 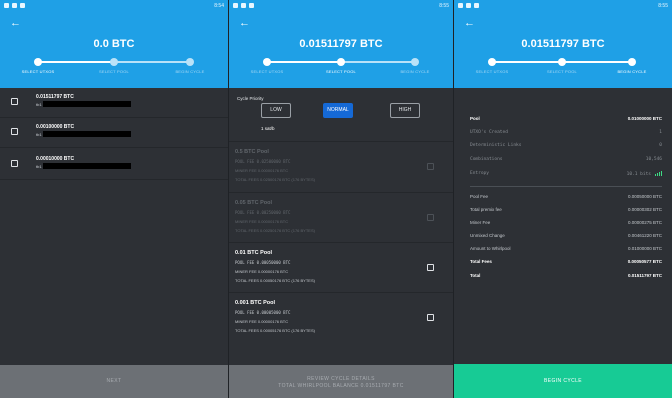 I want to click on metric-value: 0, so click(x=660, y=145).